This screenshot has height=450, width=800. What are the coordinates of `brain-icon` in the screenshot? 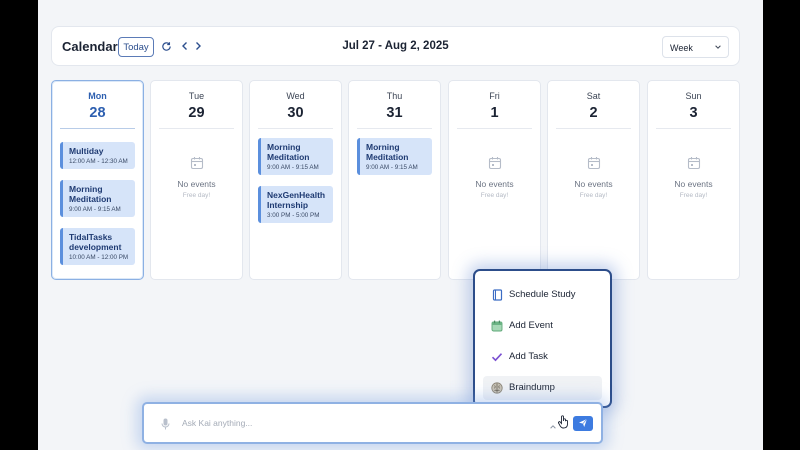 It's located at (497, 388).